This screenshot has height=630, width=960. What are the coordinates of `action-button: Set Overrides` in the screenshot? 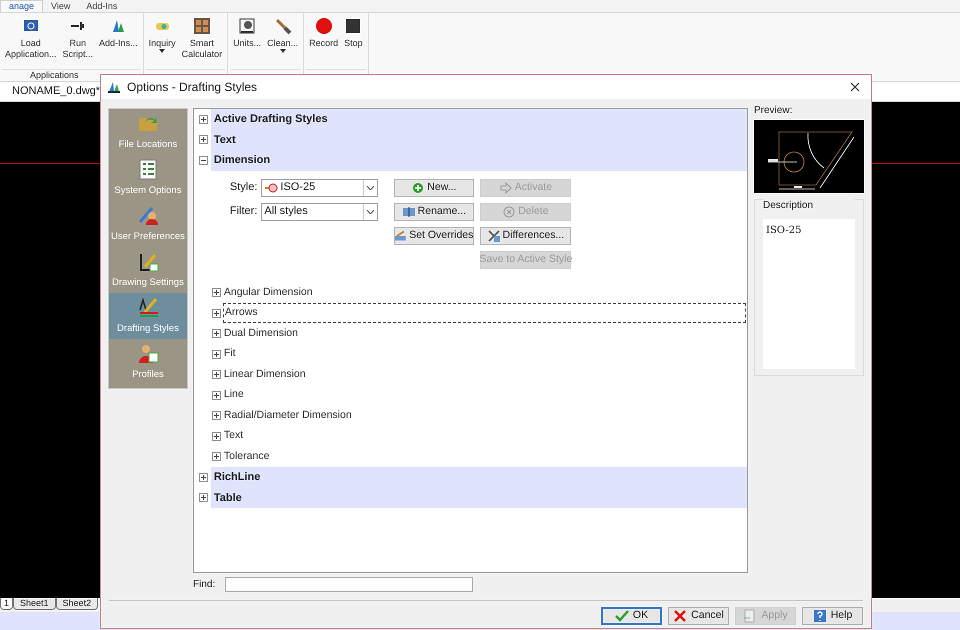 It's located at (434, 235).